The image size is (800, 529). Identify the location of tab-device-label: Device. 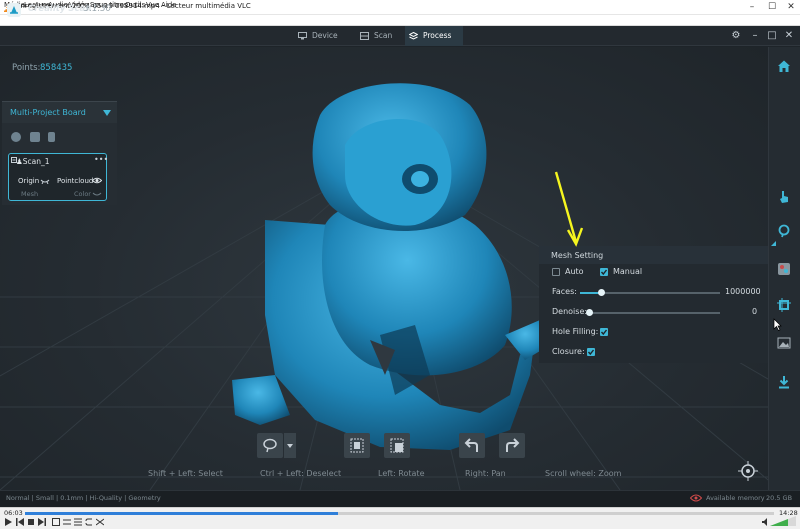
(325, 35).